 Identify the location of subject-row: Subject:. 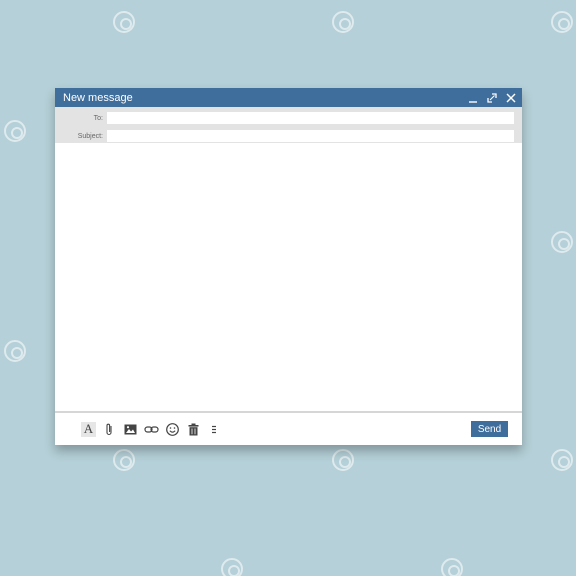
(288, 136).